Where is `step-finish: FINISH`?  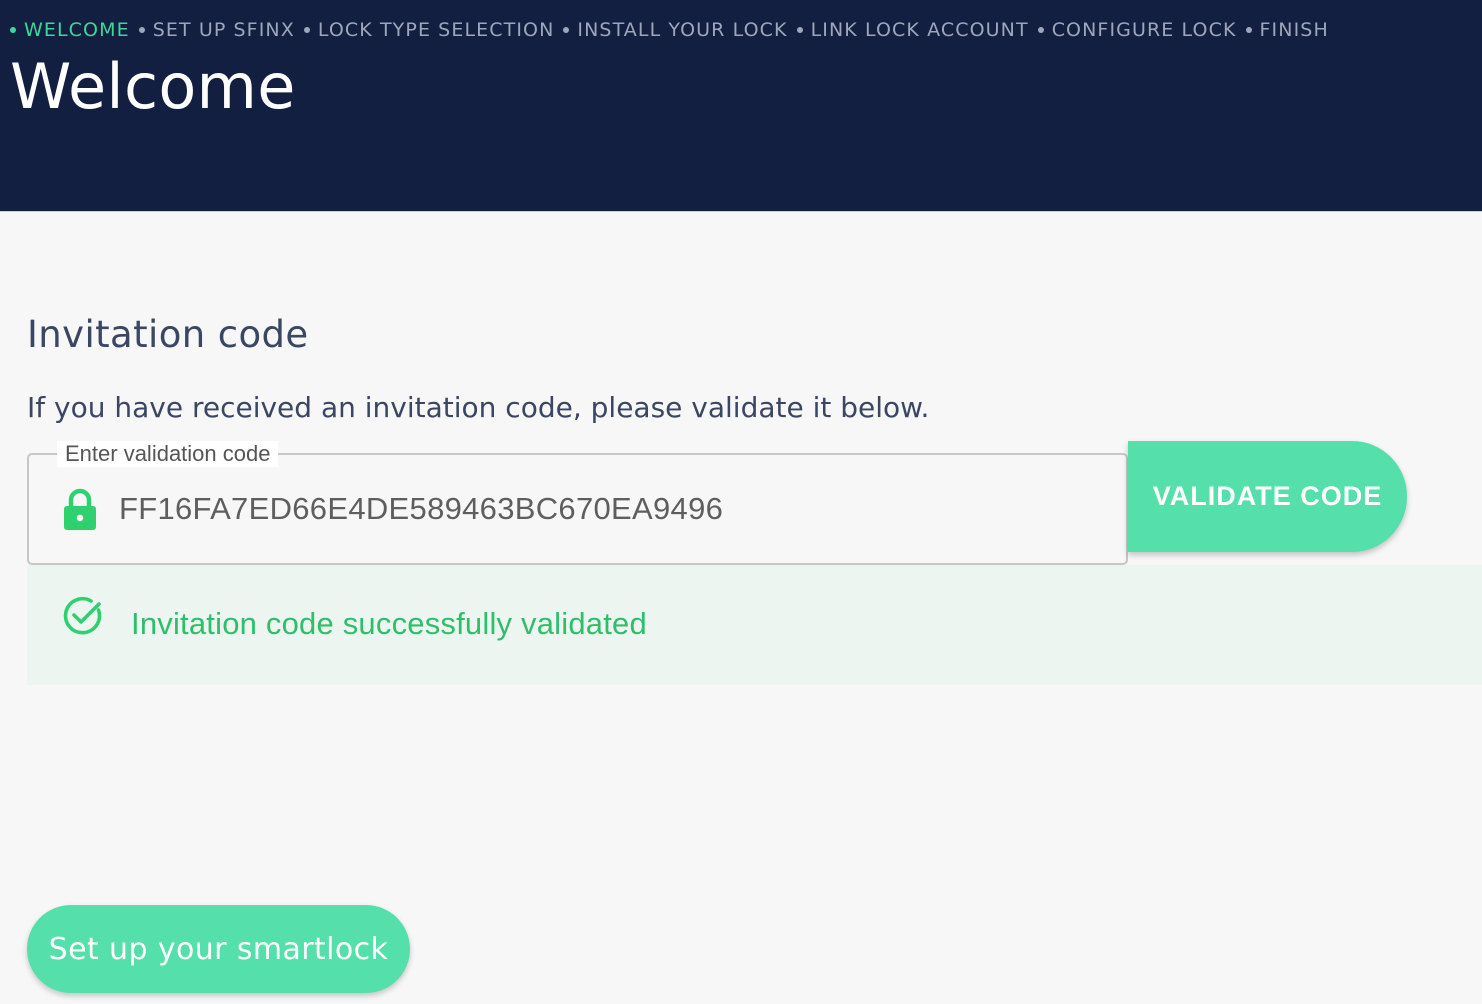 step-finish: FINISH is located at coordinates (1283, 30).